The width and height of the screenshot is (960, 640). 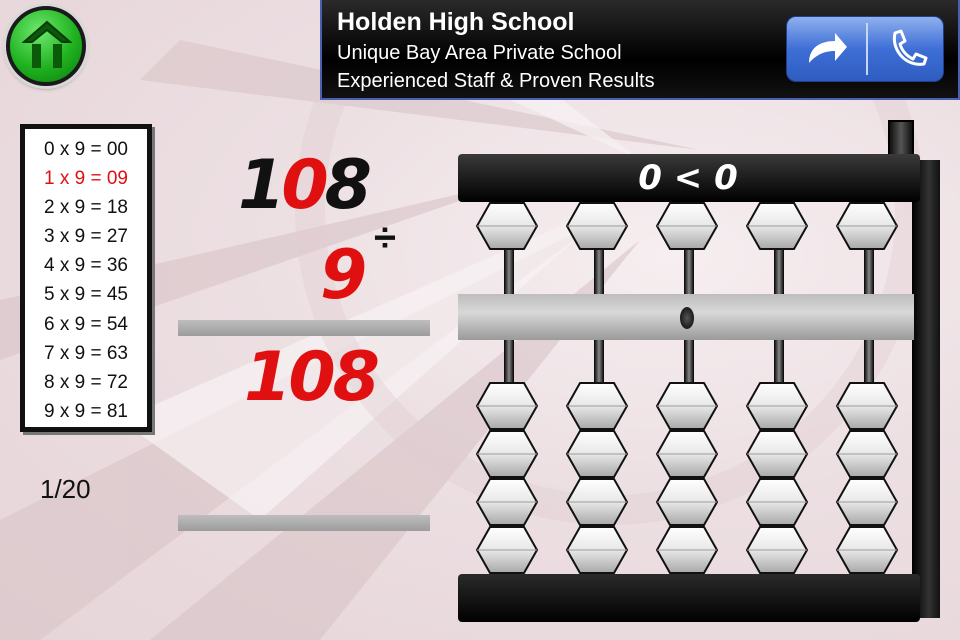 I want to click on times-table-row: 0 x 9 = 00, so click(x=86, y=149).